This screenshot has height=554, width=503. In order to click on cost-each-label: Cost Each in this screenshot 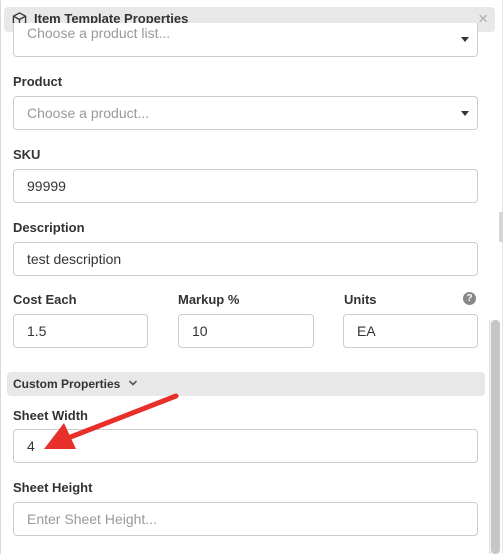, I will do `click(45, 299)`.